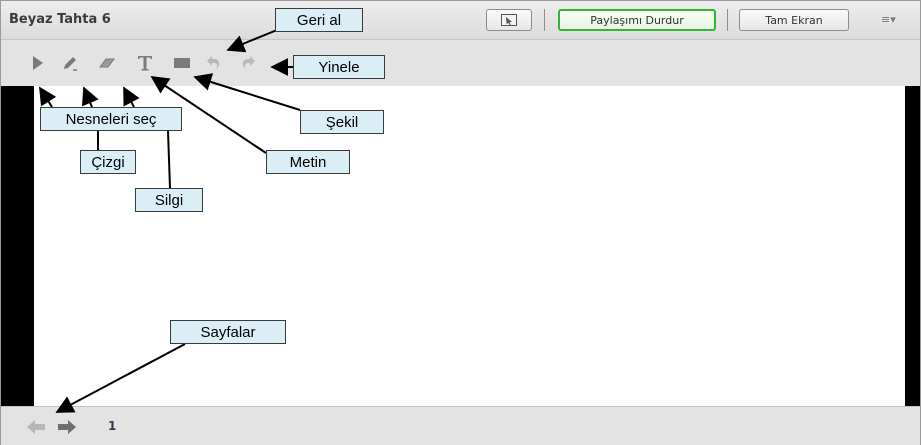 This screenshot has width=921, height=445. I want to click on share-screen-icon, so click(509, 20).